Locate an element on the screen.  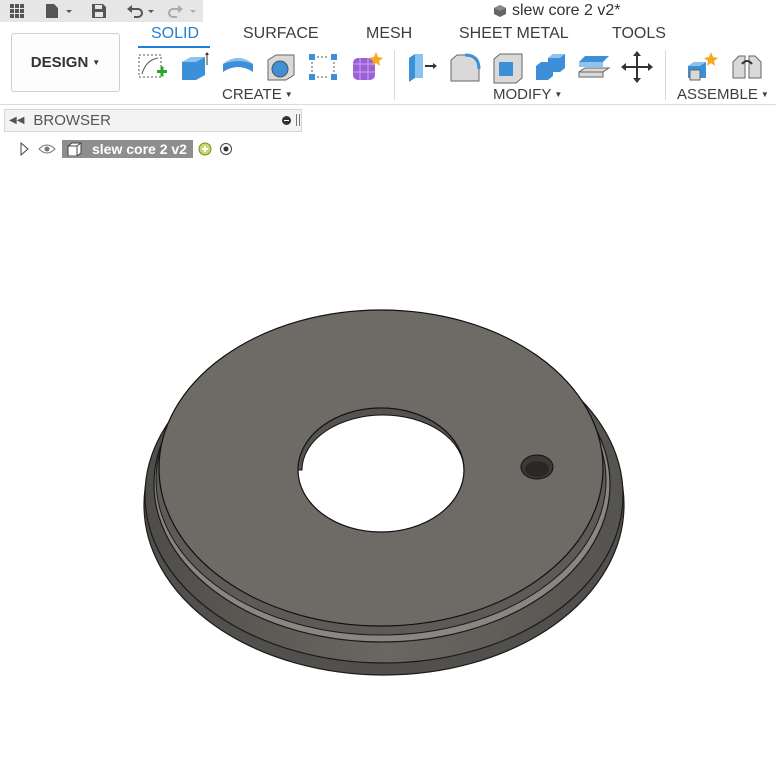
workspace-switcher-button: DESIGN ▼ is located at coordinates (65, 62).